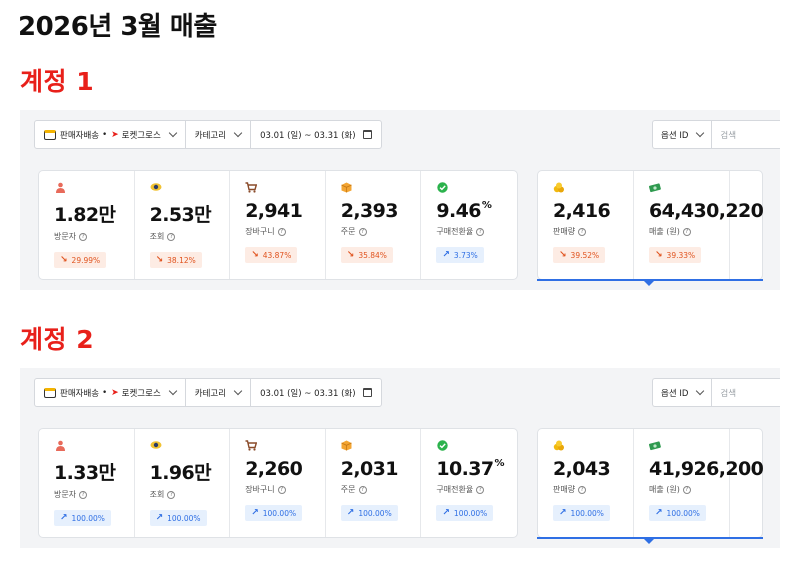 The width and height of the screenshot is (800, 563). What do you see at coordinates (156, 187) in the screenshot?
I see `eye-icon` at bounding box center [156, 187].